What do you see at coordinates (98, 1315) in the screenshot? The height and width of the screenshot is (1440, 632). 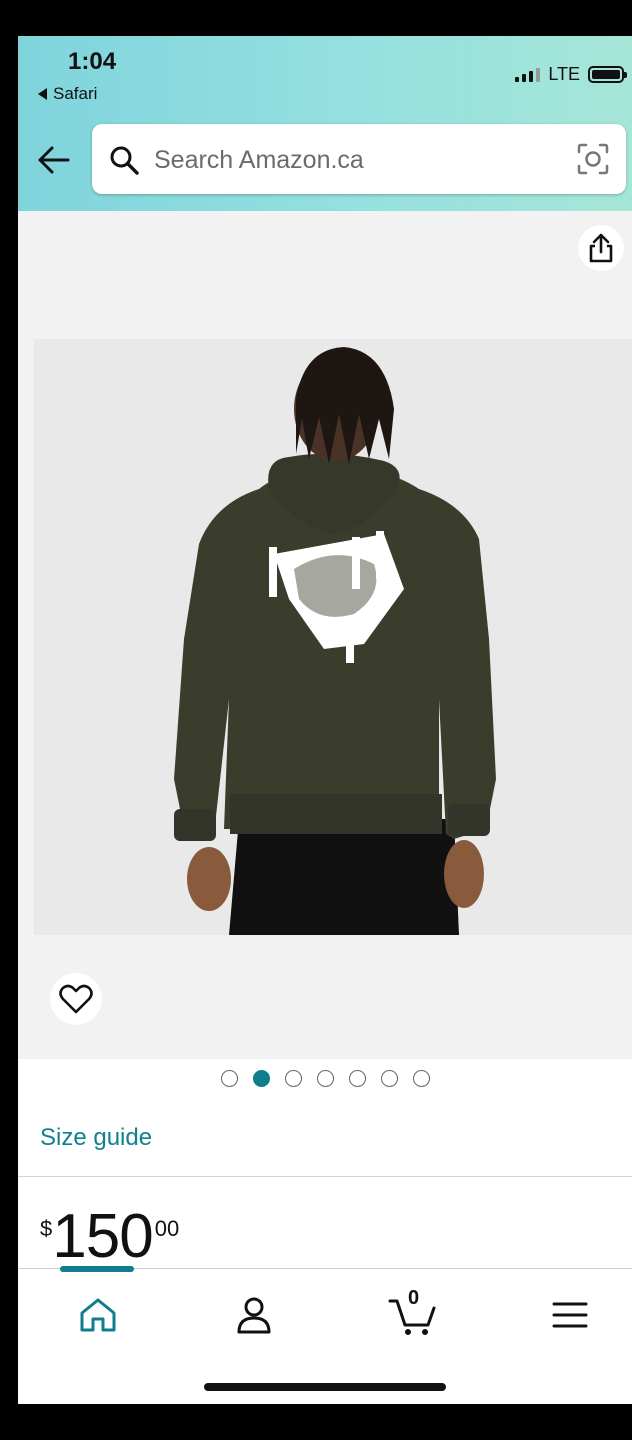 I see `home-icon` at bounding box center [98, 1315].